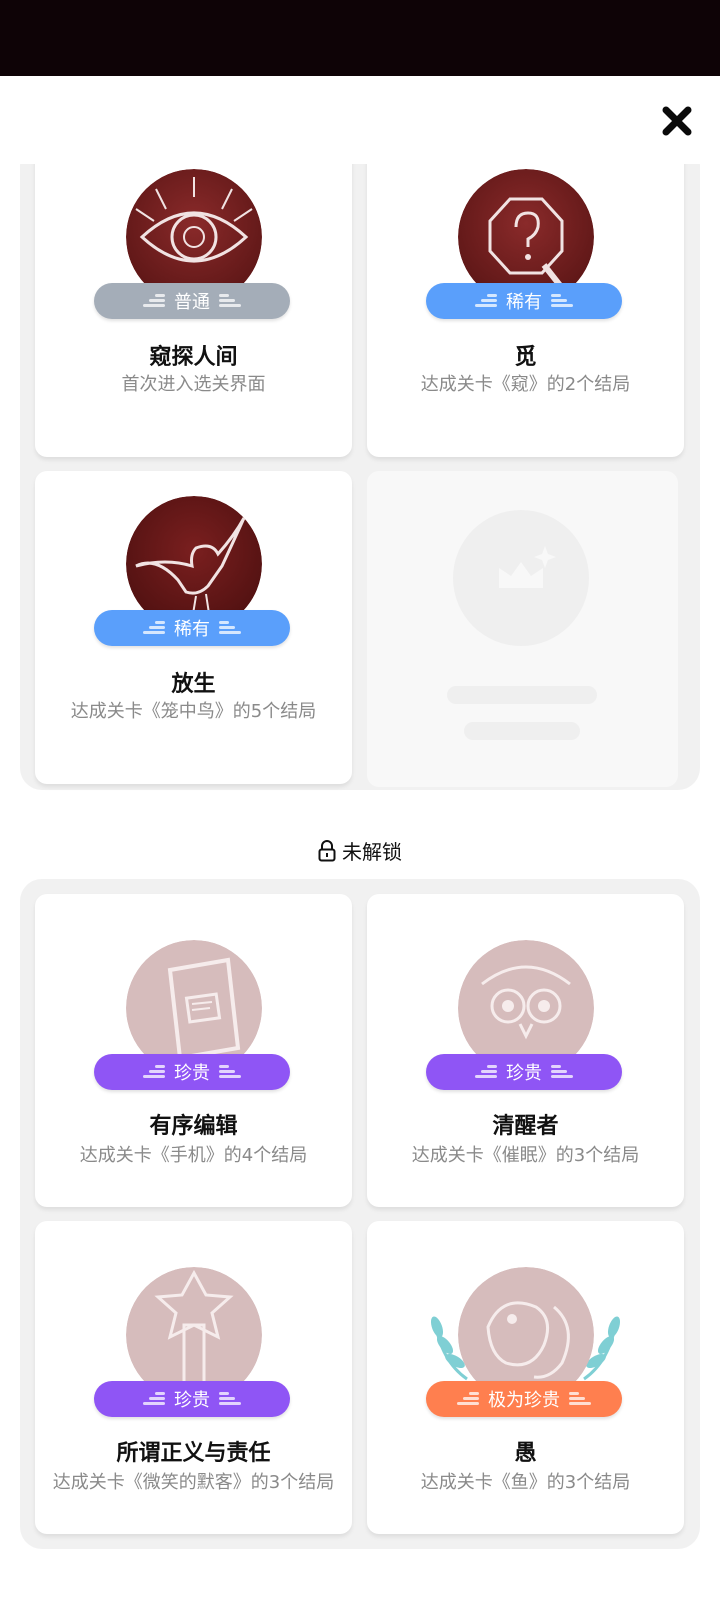 This screenshot has width=720, height=1600. Describe the element at coordinates (525, 1482) in the screenshot. I see `achievement-desc: 达成关卡《鱼》的3个结局` at that location.